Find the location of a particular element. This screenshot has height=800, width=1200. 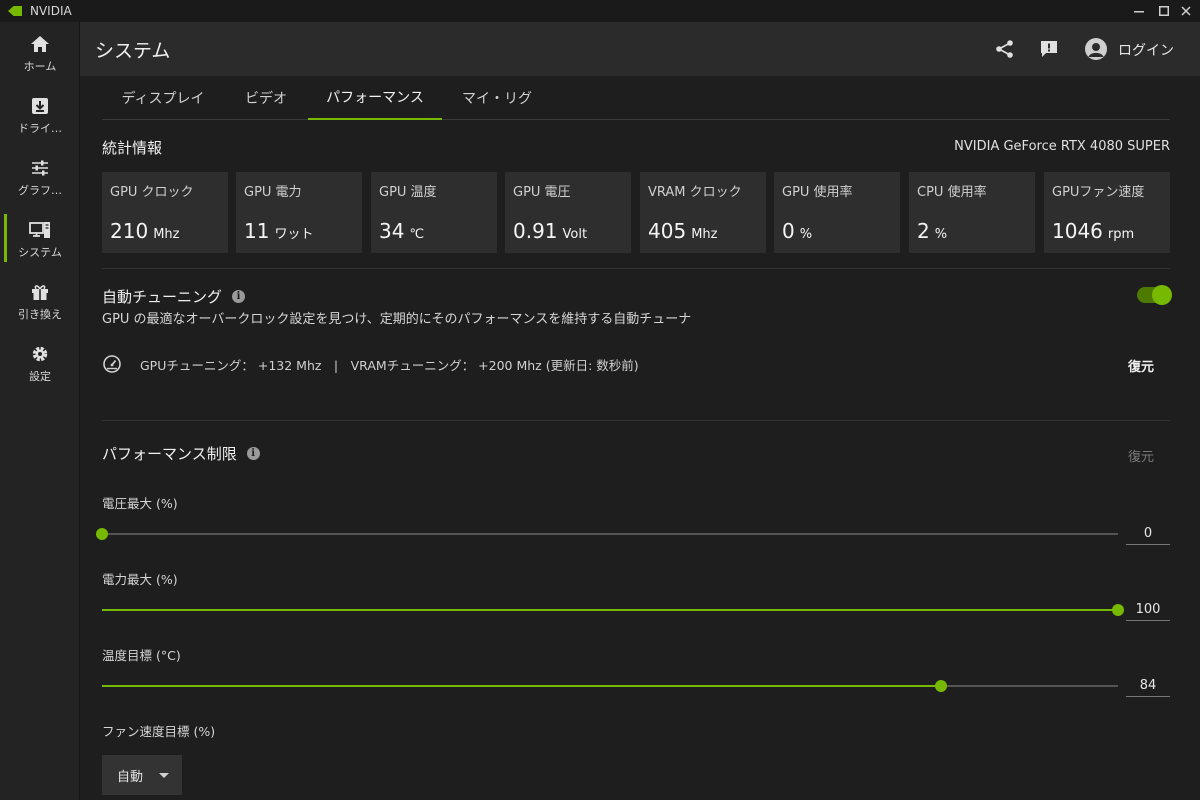

stat-card-gpu-fan-speed: GPUファン速度 1046 rpm is located at coordinates (1107, 212).